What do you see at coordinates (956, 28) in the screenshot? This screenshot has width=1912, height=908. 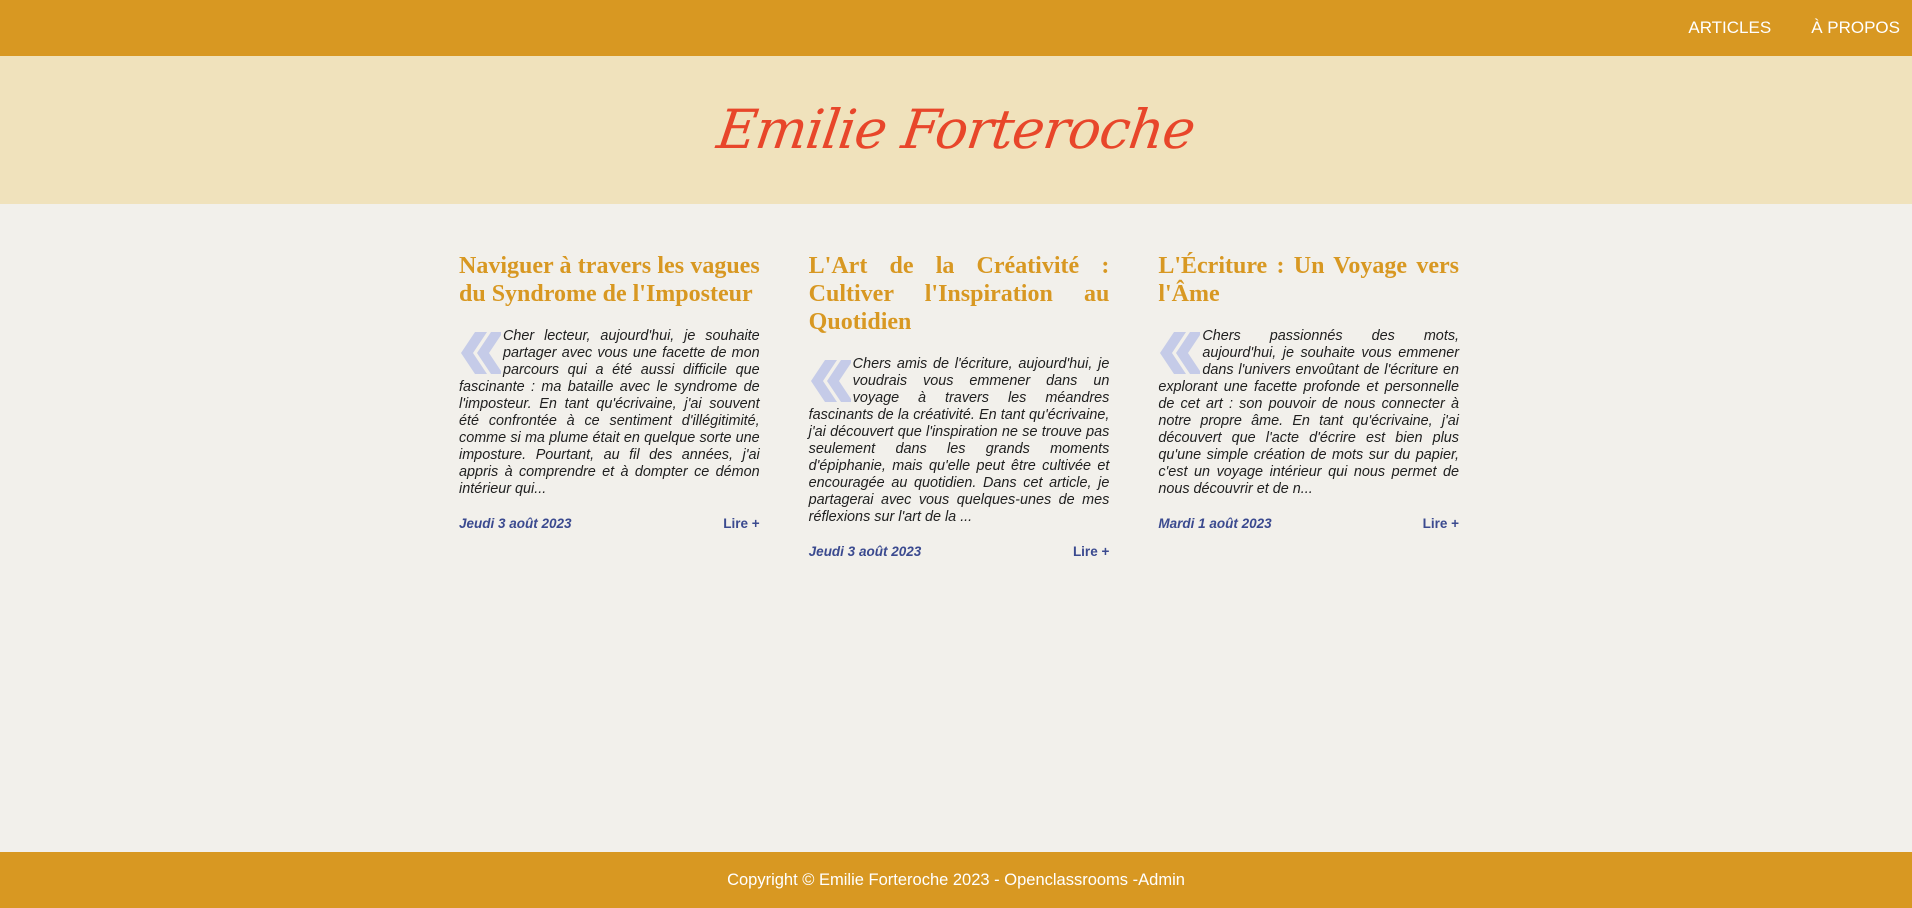 I see `top-navbar: ARTICLES À PROPOS` at bounding box center [956, 28].